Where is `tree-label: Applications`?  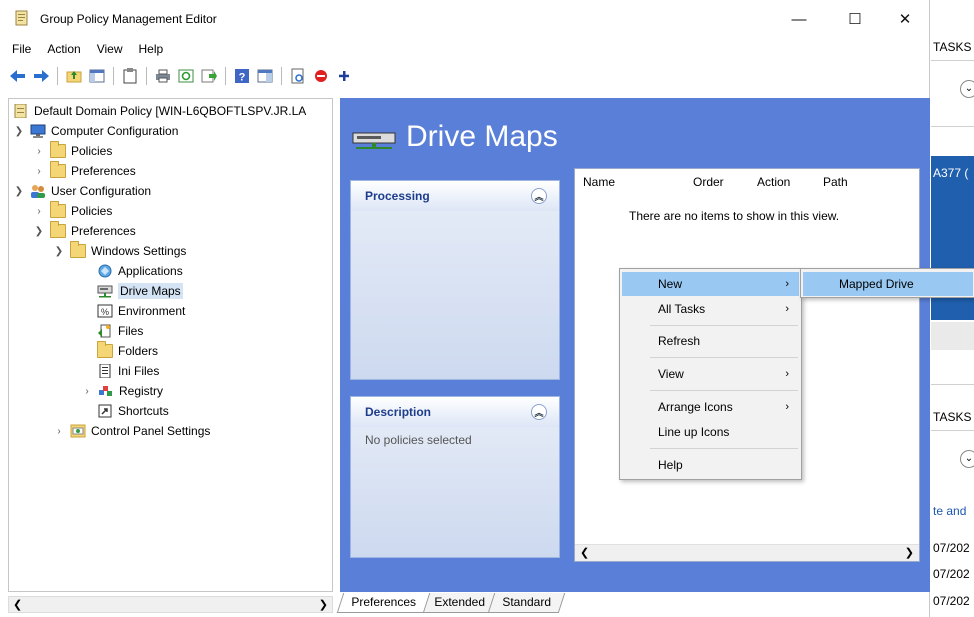 tree-label: Applications is located at coordinates (150, 271).